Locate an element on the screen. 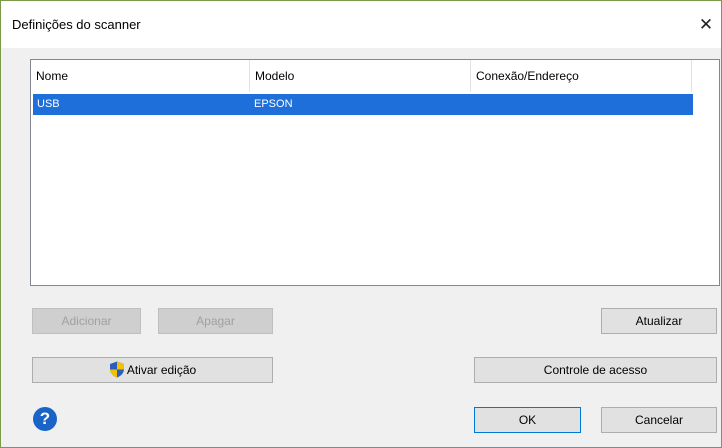 The image size is (722, 448). close-icon: ✕ is located at coordinates (706, 25).